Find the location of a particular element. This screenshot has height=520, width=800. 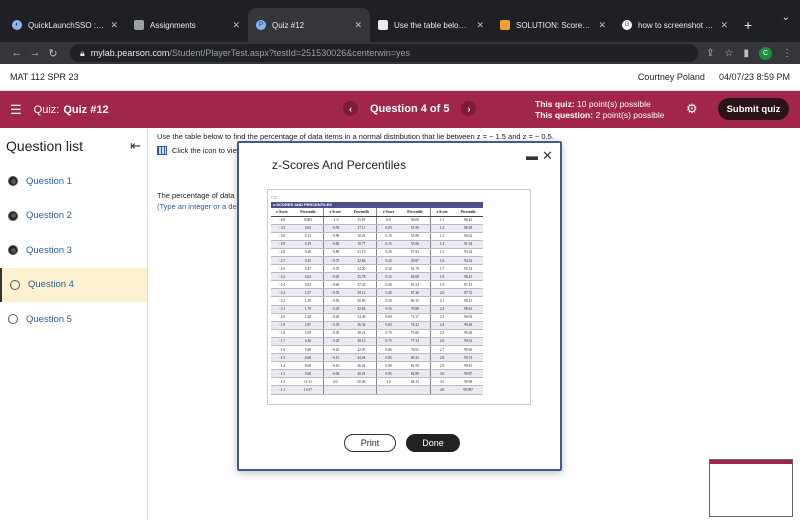

percentile-cell: 36.32 is located at coordinates (361, 325).